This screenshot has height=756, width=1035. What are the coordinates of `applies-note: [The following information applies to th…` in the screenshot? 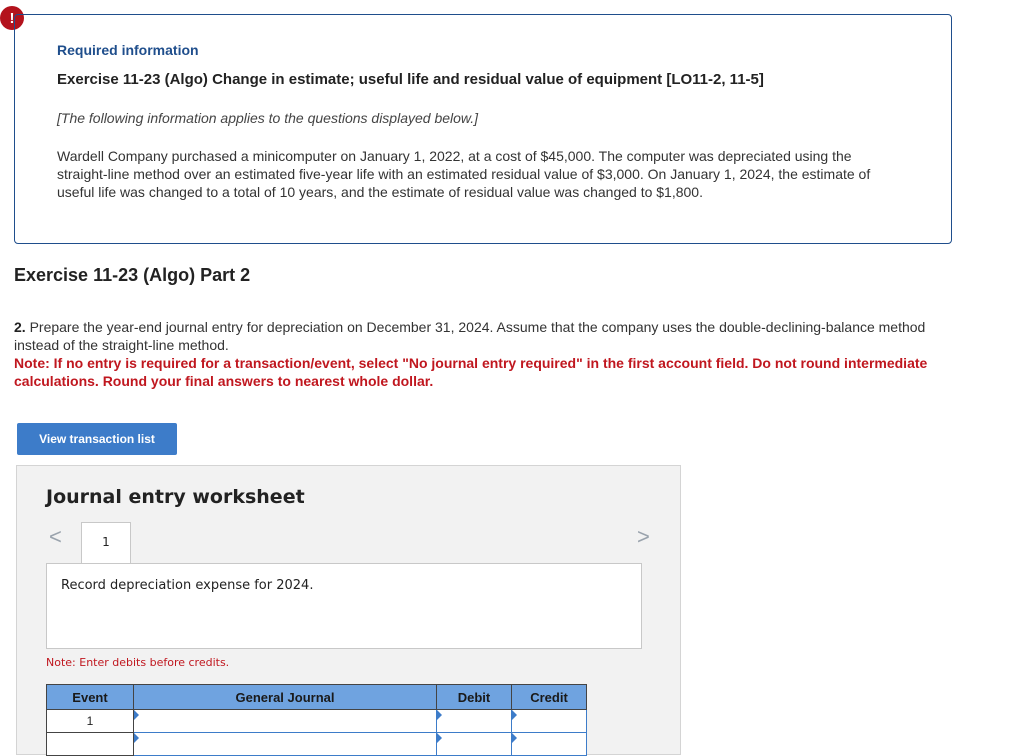 It's located at (268, 118).